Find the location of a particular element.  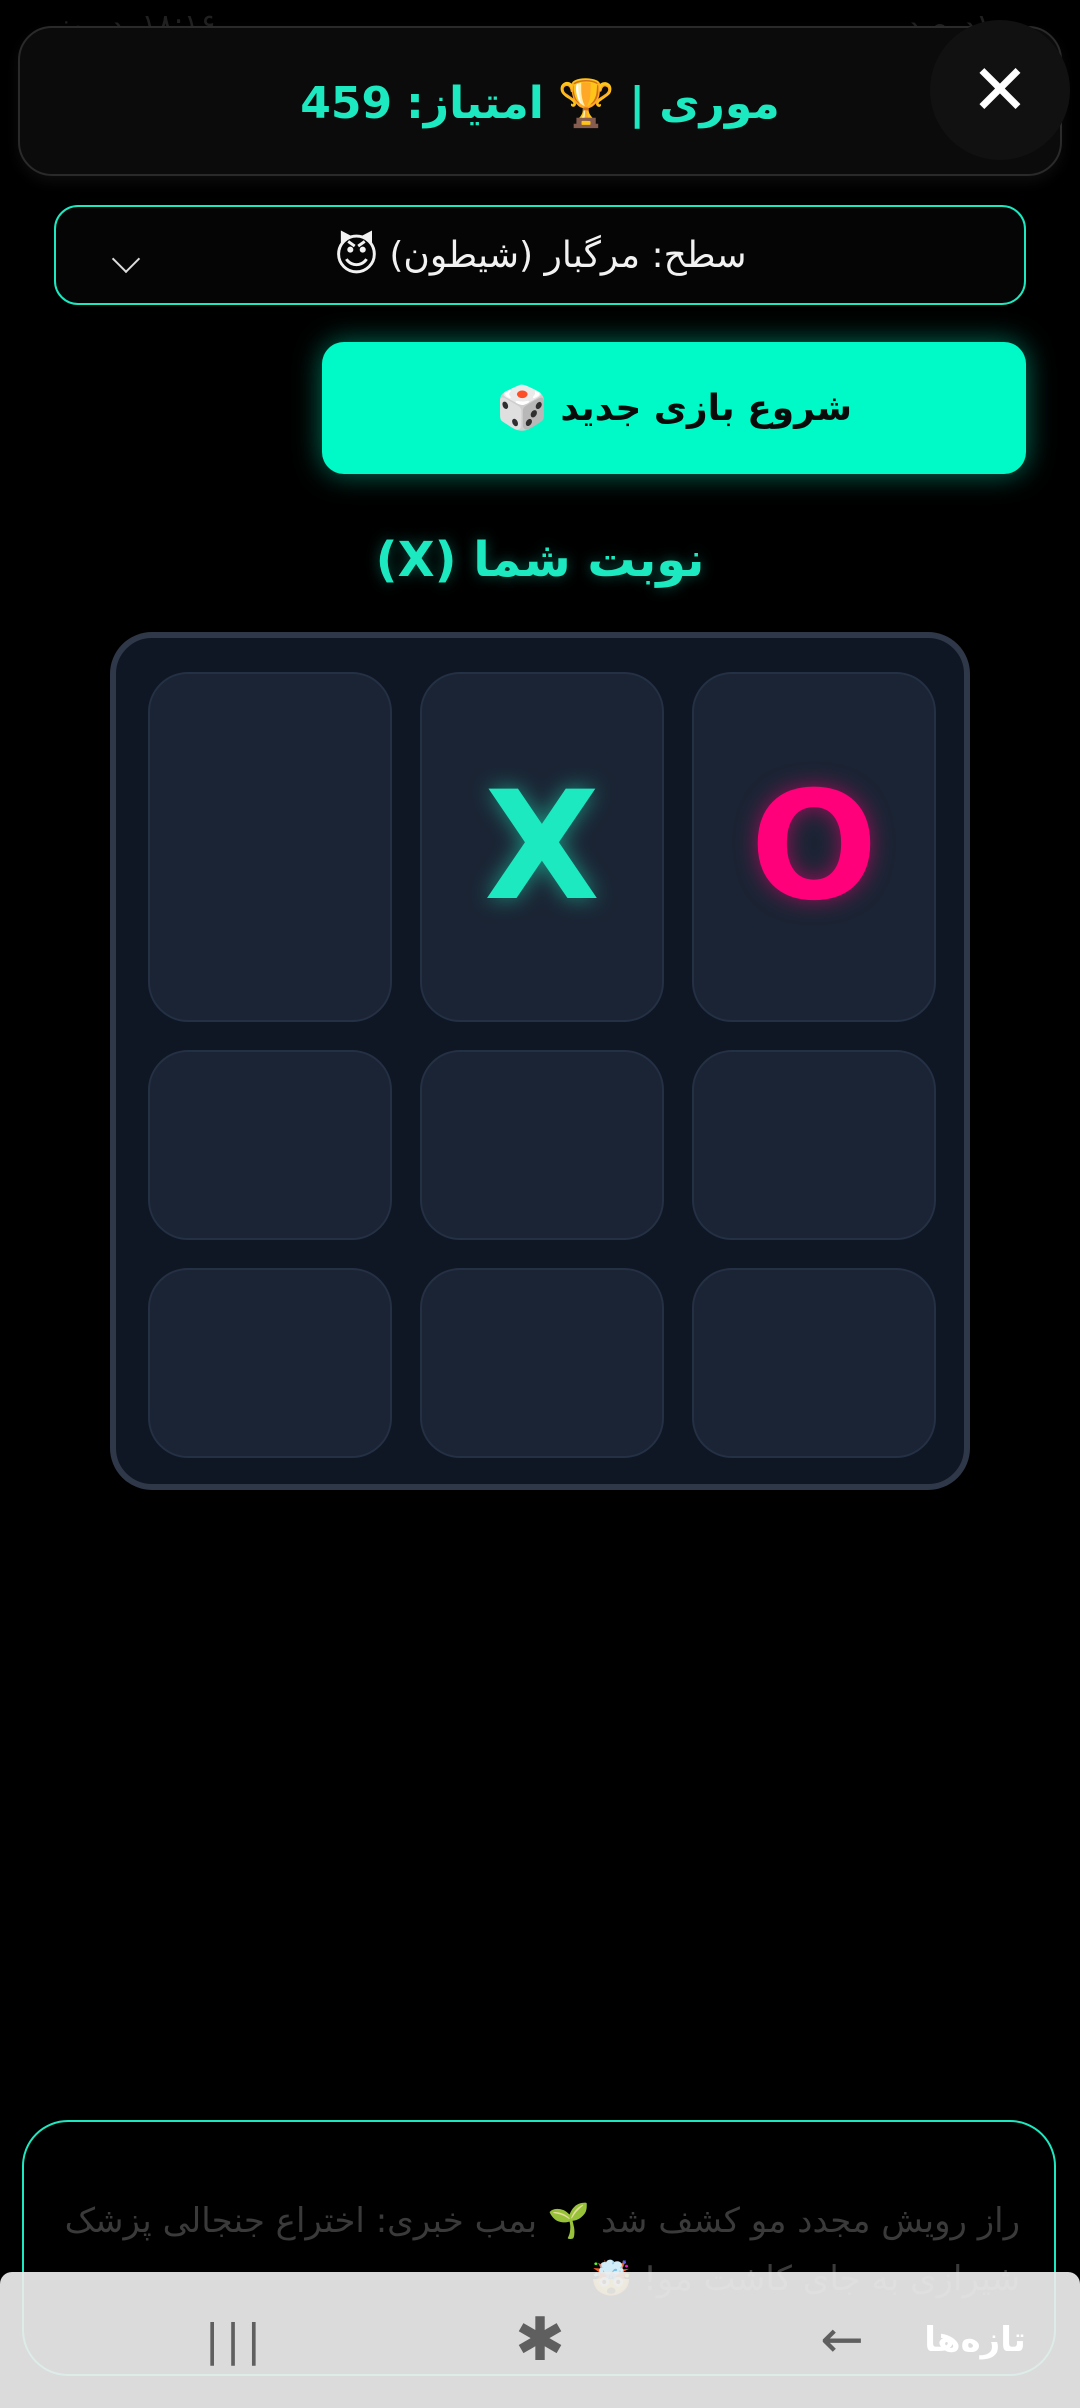

level-selected-value: سطح: مرگبار (شیطون) is located at coordinates (568, 255).